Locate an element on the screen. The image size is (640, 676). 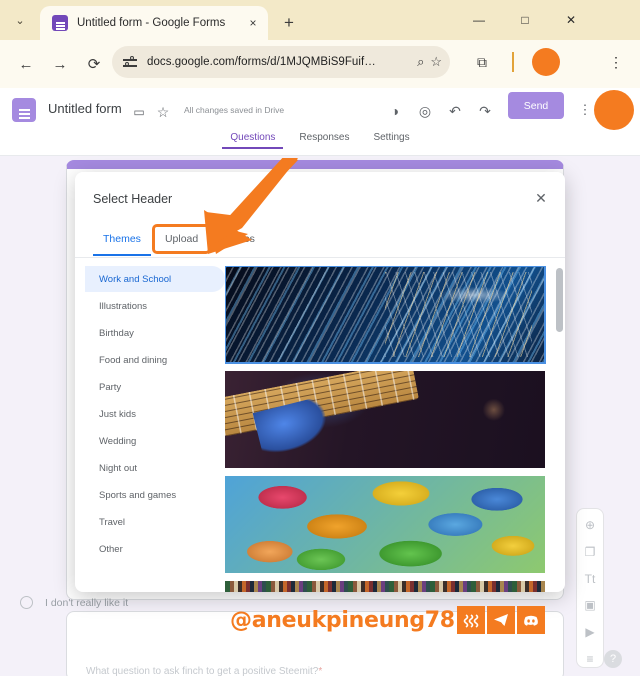
google-forms-logo-icon is located at coordinates (24, 110).